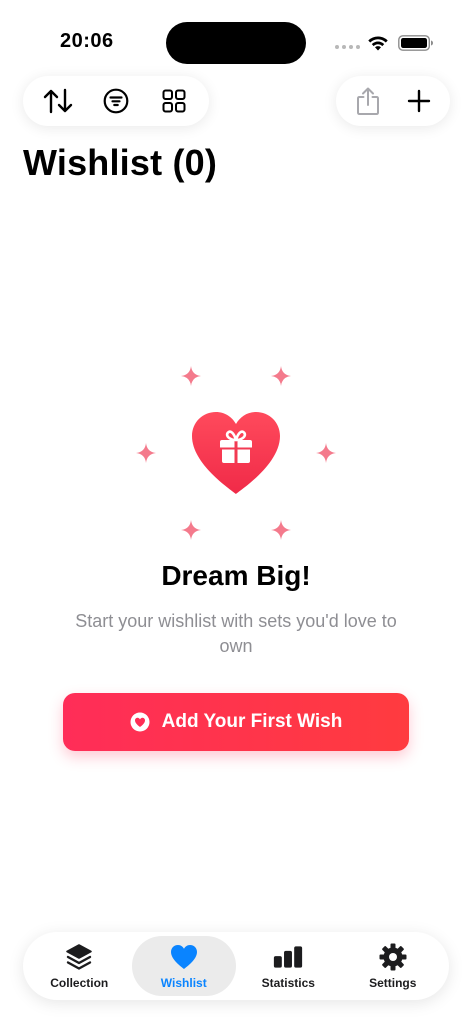 The width and height of the screenshot is (472, 1024). What do you see at coordinates (415, 43) in the screenshot?
I see `battery-icon` at bounding box center [415, 43].